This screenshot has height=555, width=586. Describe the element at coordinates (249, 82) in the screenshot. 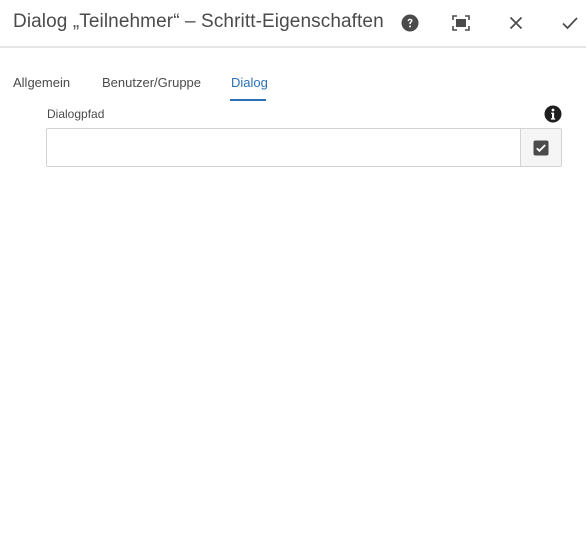

I see `tab-dialog: Dialog` at that location.